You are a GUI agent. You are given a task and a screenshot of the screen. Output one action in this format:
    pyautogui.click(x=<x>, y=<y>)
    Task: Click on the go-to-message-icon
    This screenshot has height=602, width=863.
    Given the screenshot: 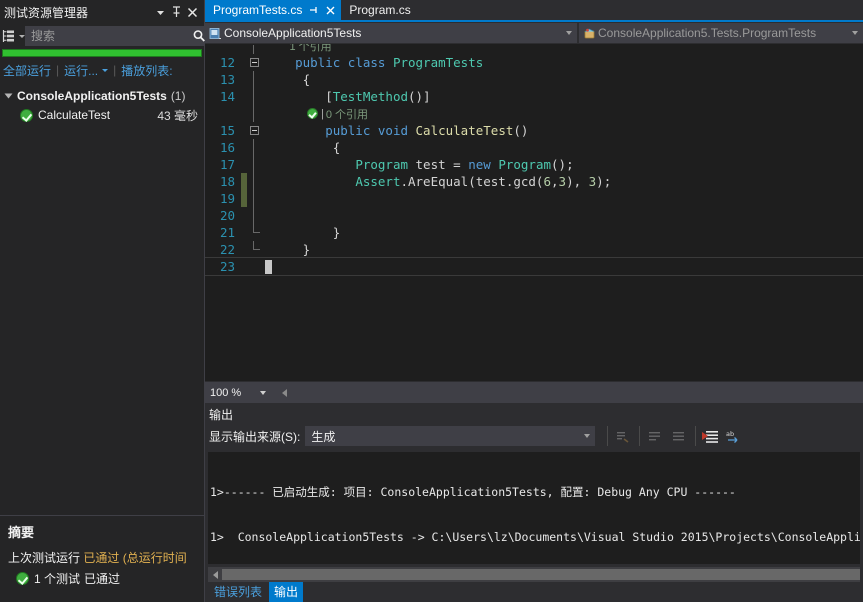 What is the action you would take?
    pyautogui.click(x=678, y=436)
    